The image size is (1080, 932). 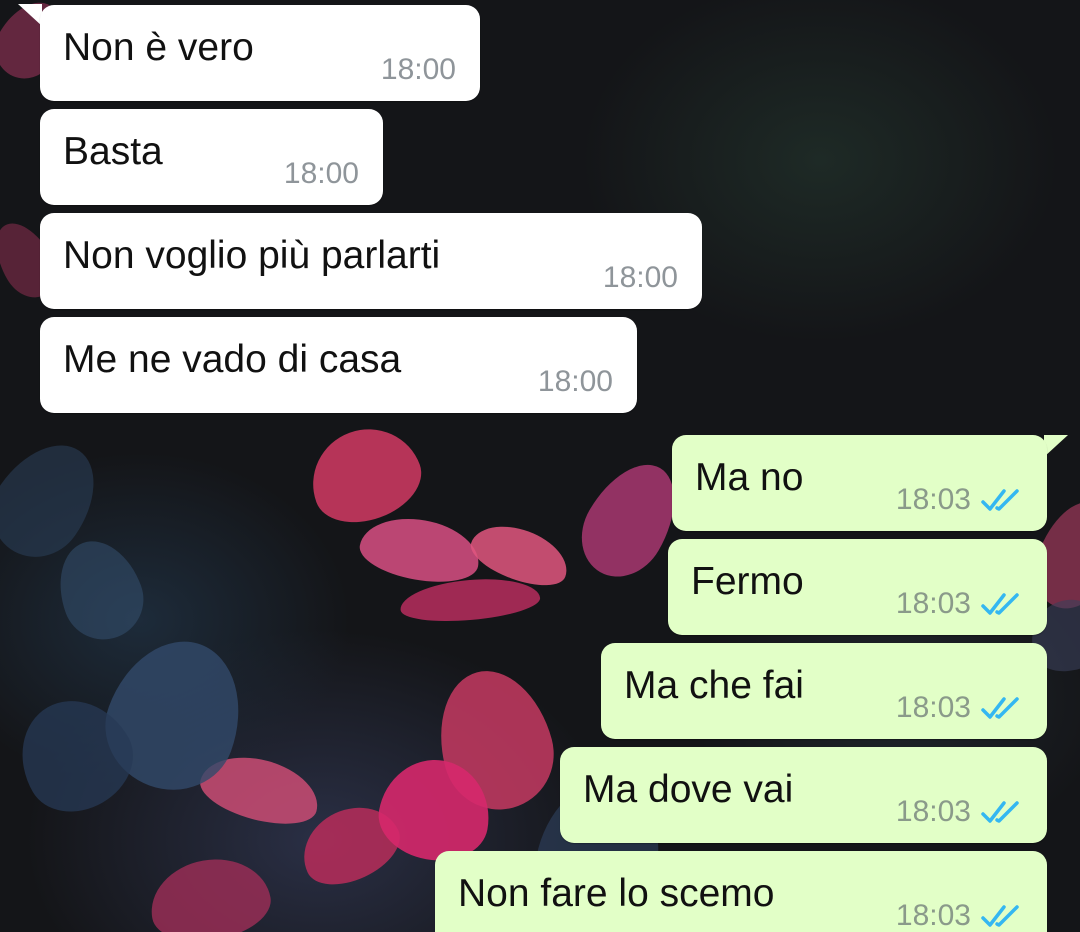 What do you see at coordinates (158, 47) in the screenshot?
I see `message-text: Non è vero` at bounding box center [158, 47].